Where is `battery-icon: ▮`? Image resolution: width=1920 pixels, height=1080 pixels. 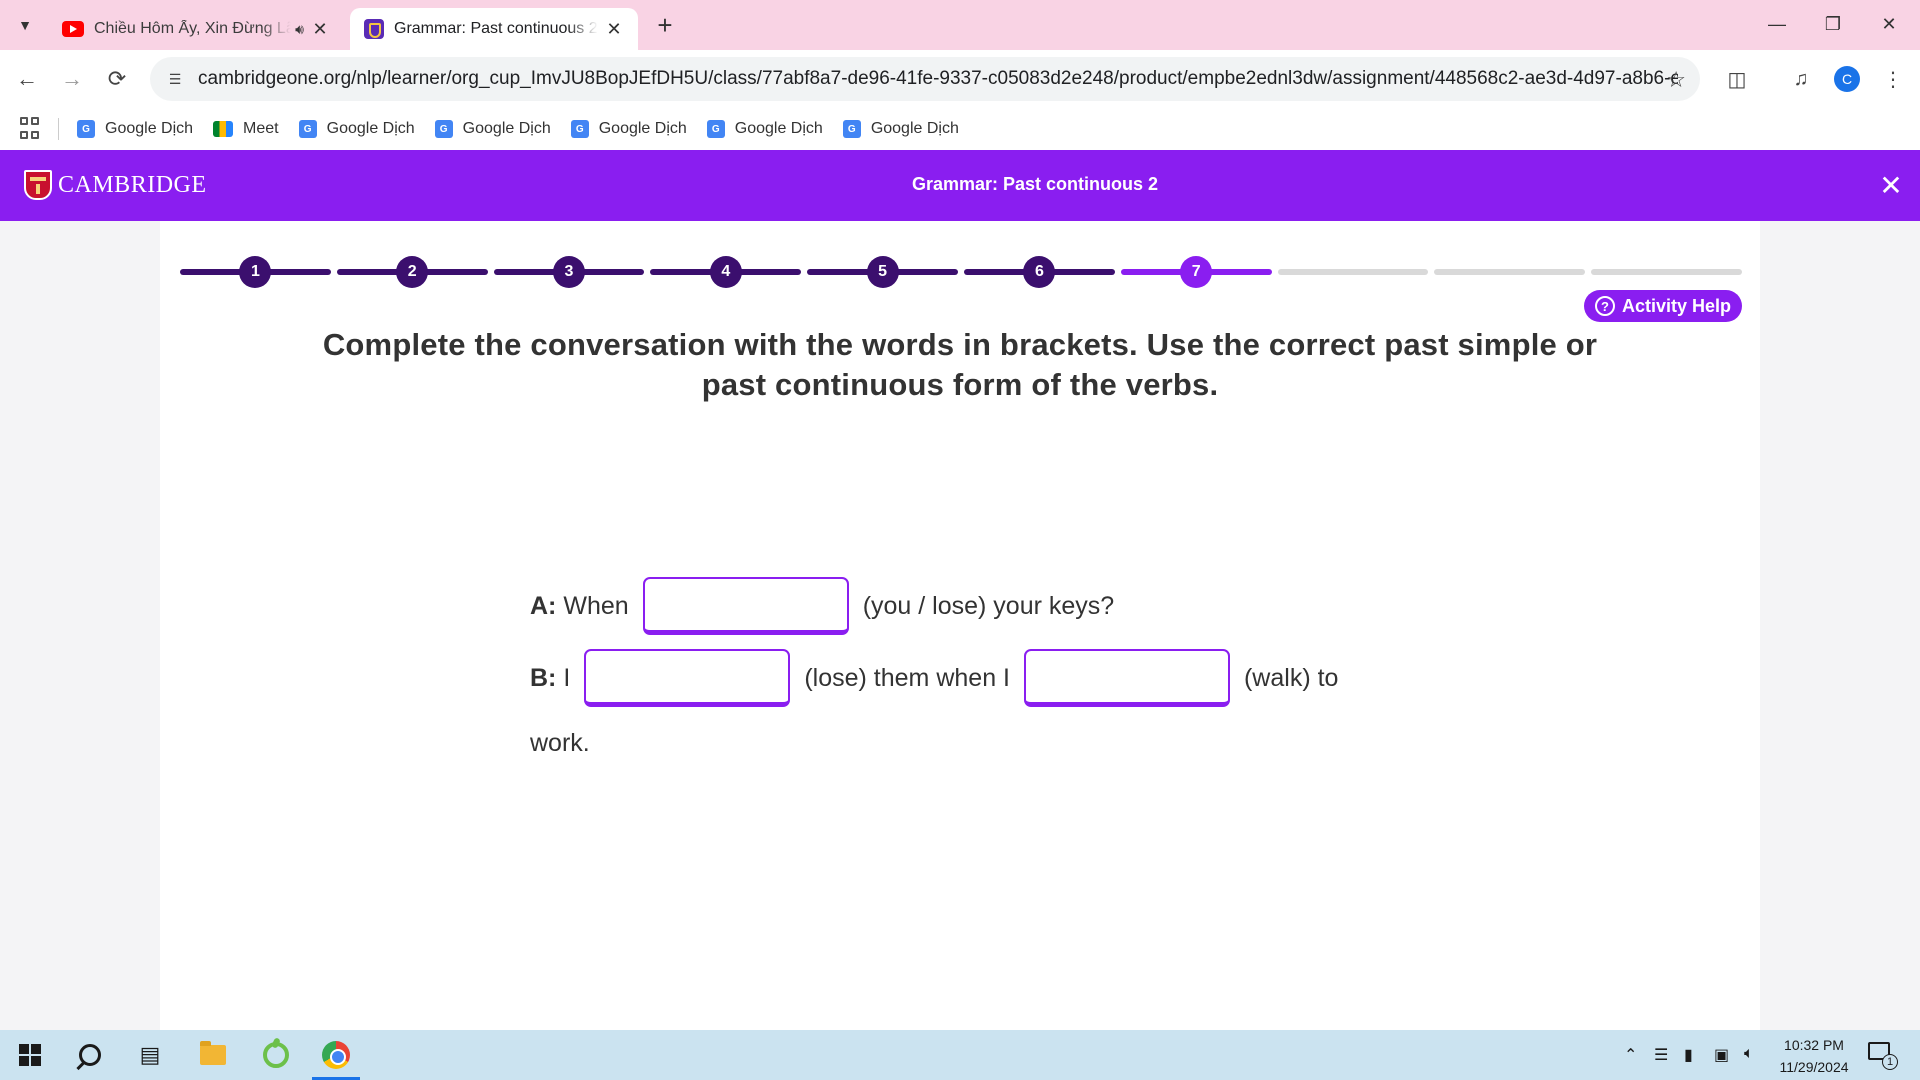
battery-icon: ▮ is located at coordinates (1688, 1055).